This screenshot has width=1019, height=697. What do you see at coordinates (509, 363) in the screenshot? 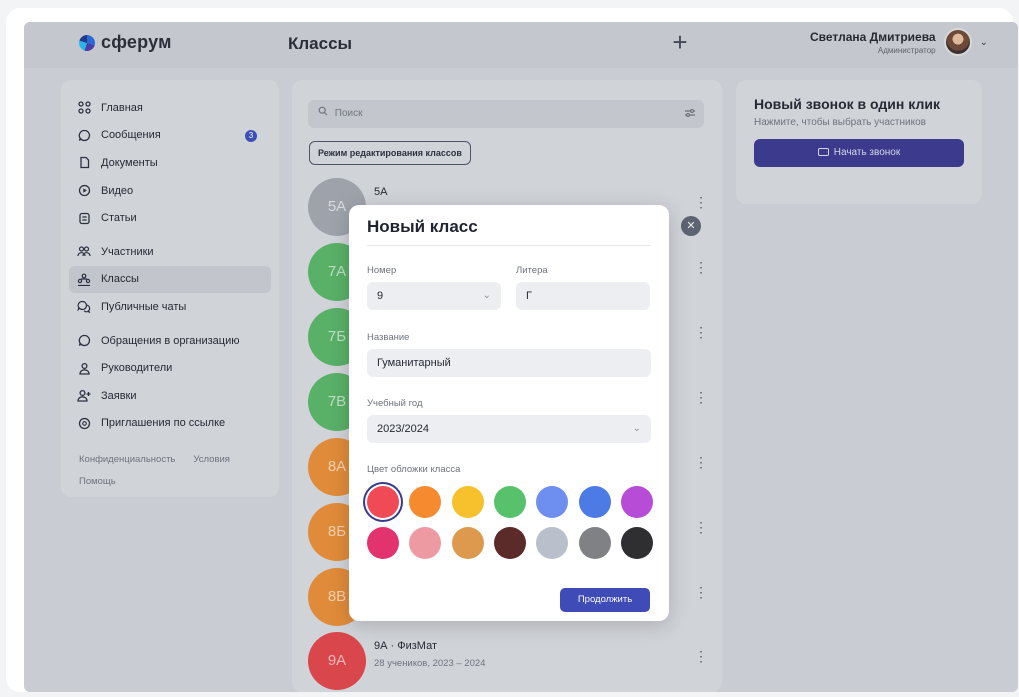
I see `name-field: Гуманитарный` at bounding box center [509, 363].